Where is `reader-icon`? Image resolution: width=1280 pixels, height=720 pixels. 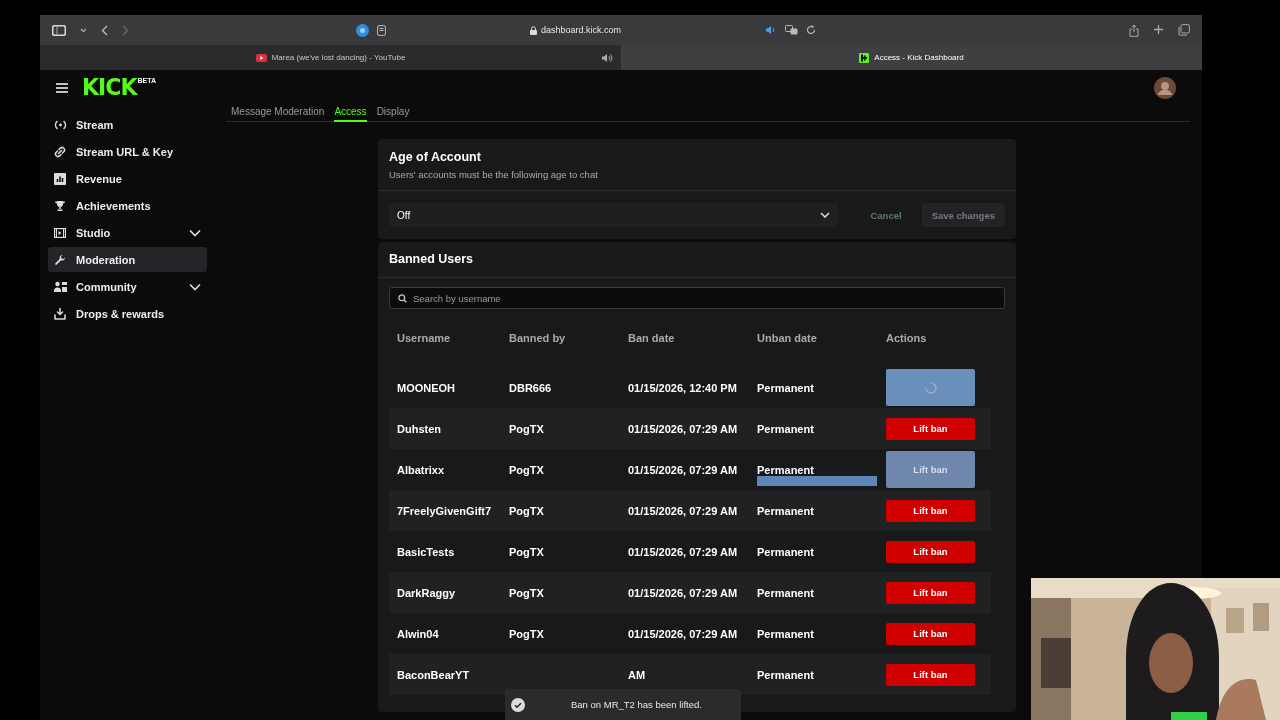
reader-icon is located at coordinates (381, 30).